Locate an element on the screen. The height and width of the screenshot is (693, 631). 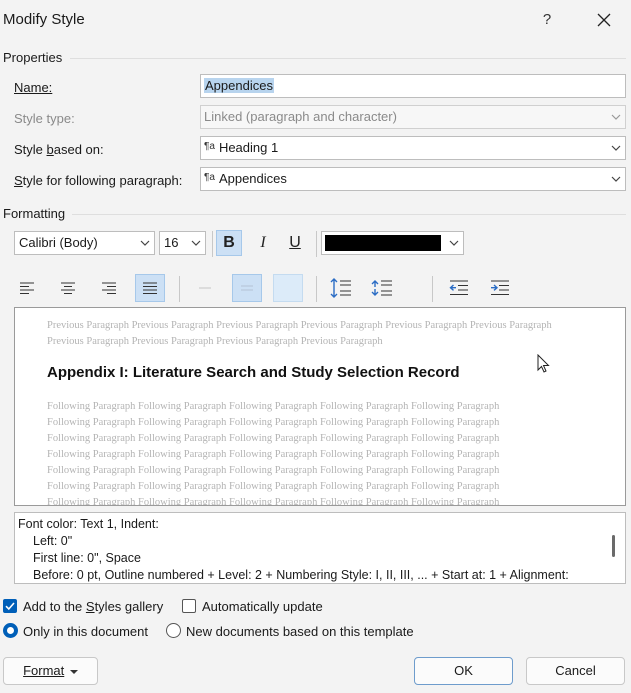
justify-icon is located at coordinates (150, 288).